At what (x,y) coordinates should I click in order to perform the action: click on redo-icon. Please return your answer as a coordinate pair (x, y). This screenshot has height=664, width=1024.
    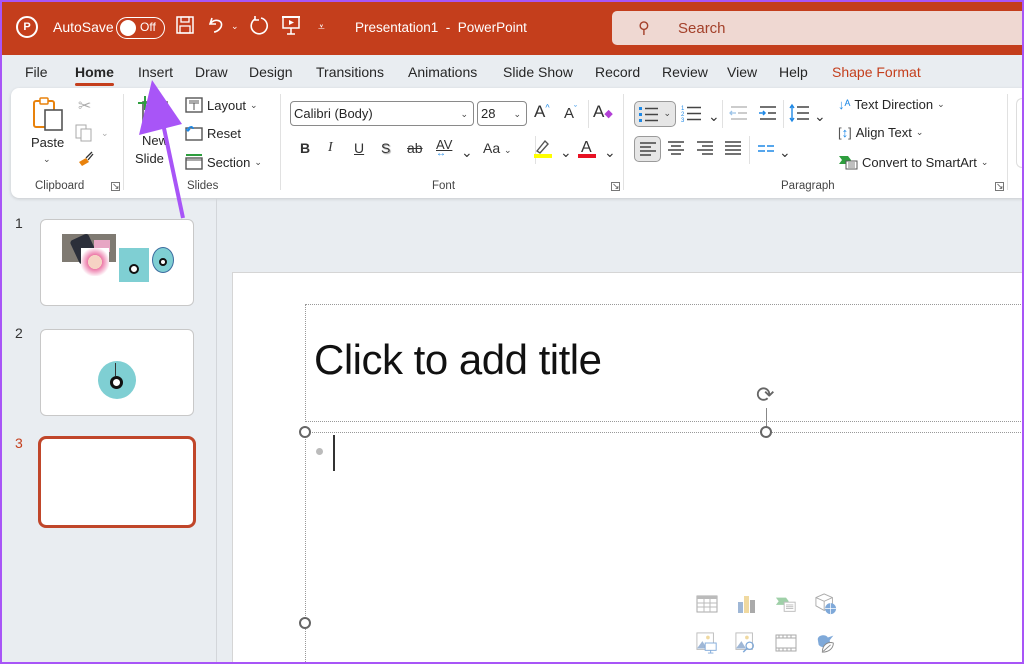
    Looking at the image, I should click on (259, 26).